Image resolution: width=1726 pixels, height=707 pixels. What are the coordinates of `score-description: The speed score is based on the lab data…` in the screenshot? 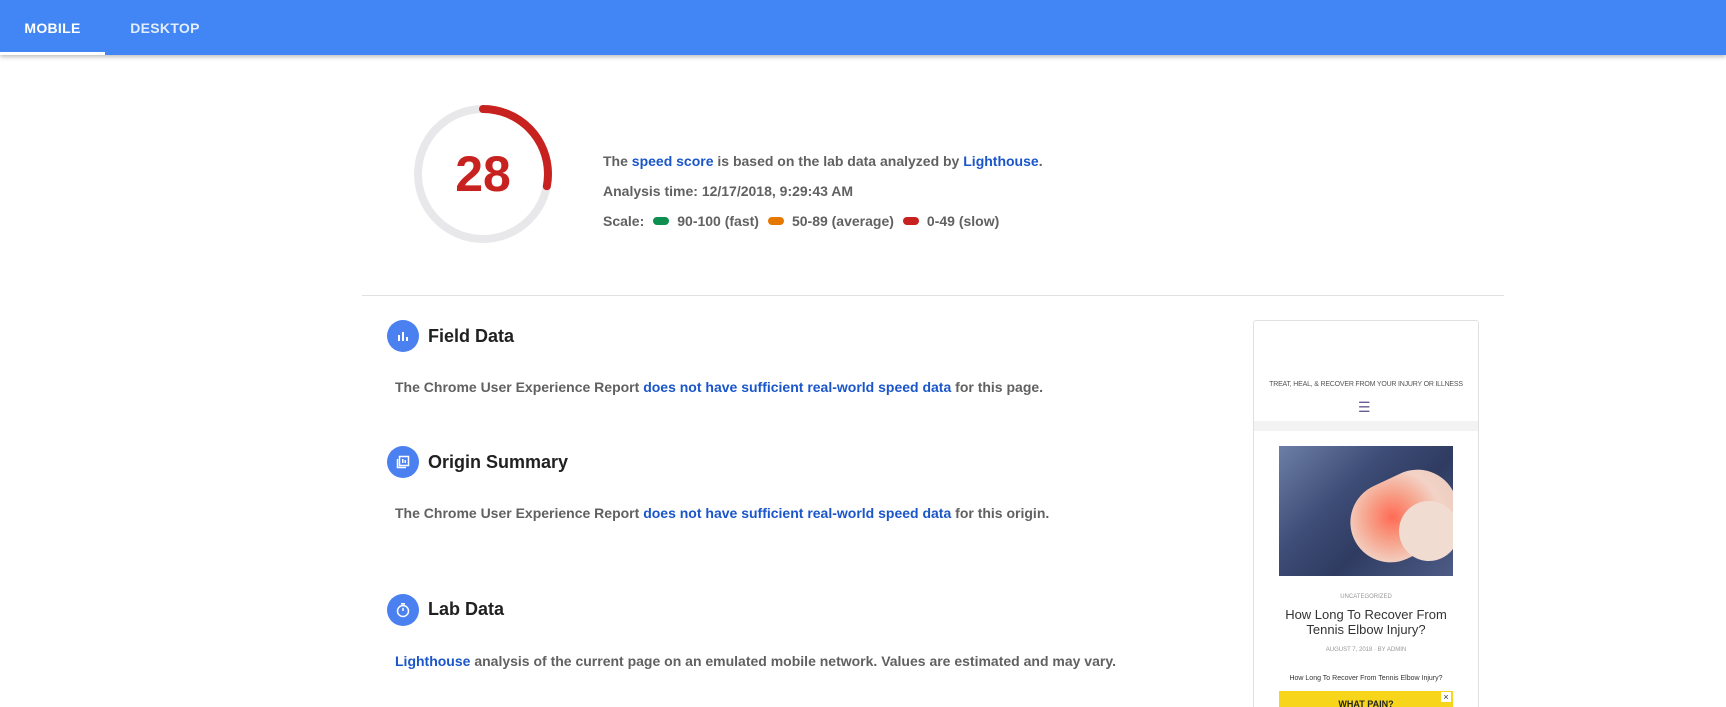 It's located at (823, 165).